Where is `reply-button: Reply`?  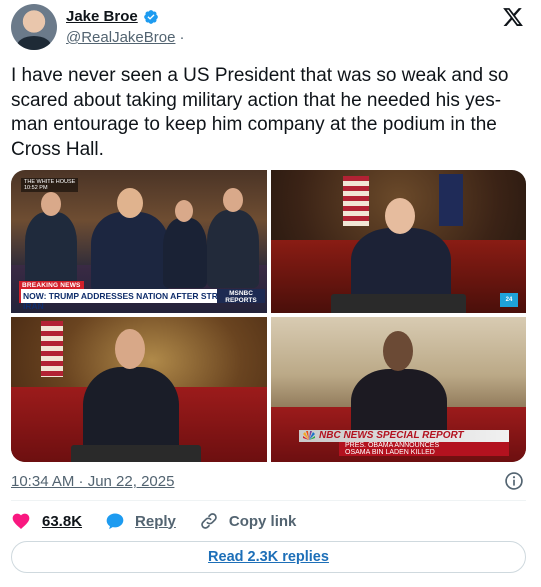 reply-button: Reply is located at coordinates (140, 521).